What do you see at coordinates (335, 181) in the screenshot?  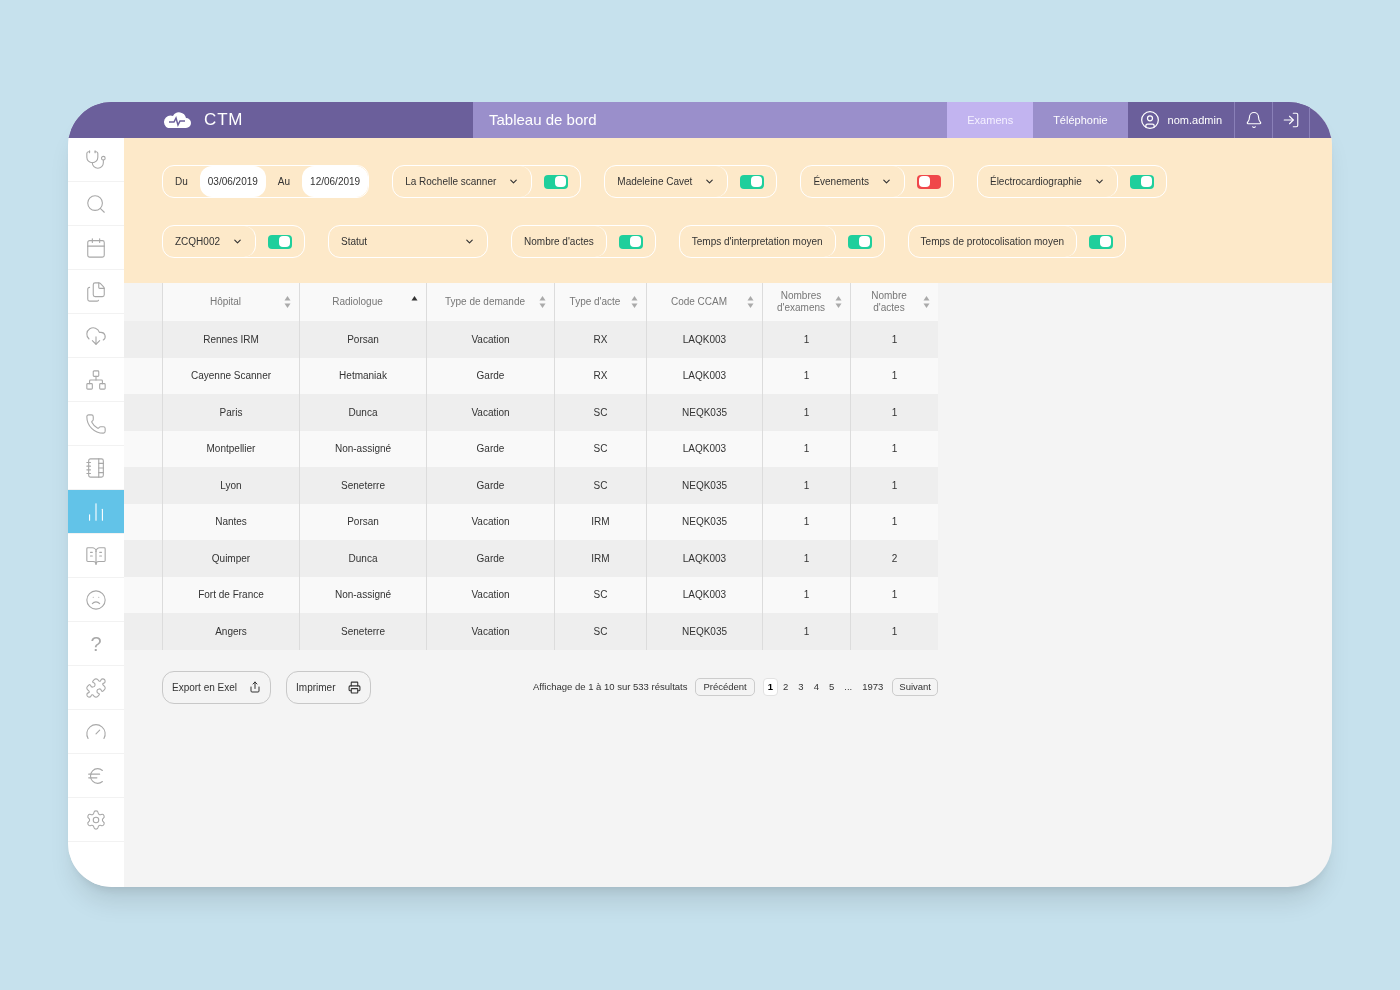 I see `date-field: 12/06/2019` at bounding box center [335, 181].